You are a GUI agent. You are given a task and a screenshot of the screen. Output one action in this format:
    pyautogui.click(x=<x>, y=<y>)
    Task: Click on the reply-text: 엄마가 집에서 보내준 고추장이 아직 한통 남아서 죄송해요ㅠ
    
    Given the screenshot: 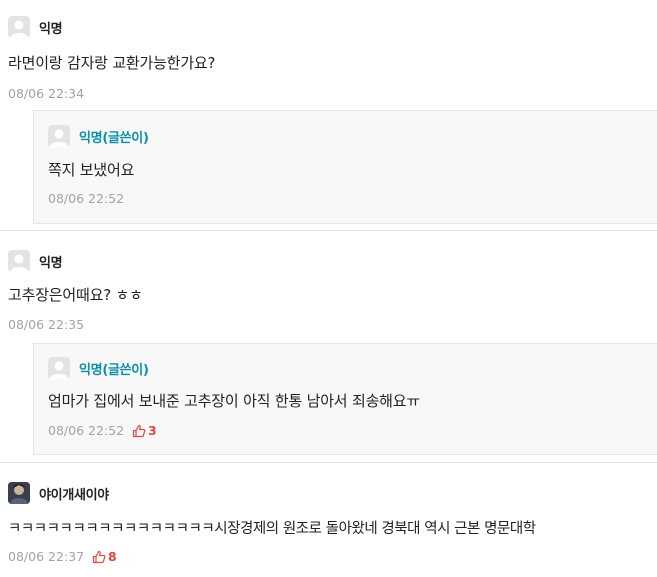 What is the action you would take?
    pyautogui.click(x=234, y=401)
    